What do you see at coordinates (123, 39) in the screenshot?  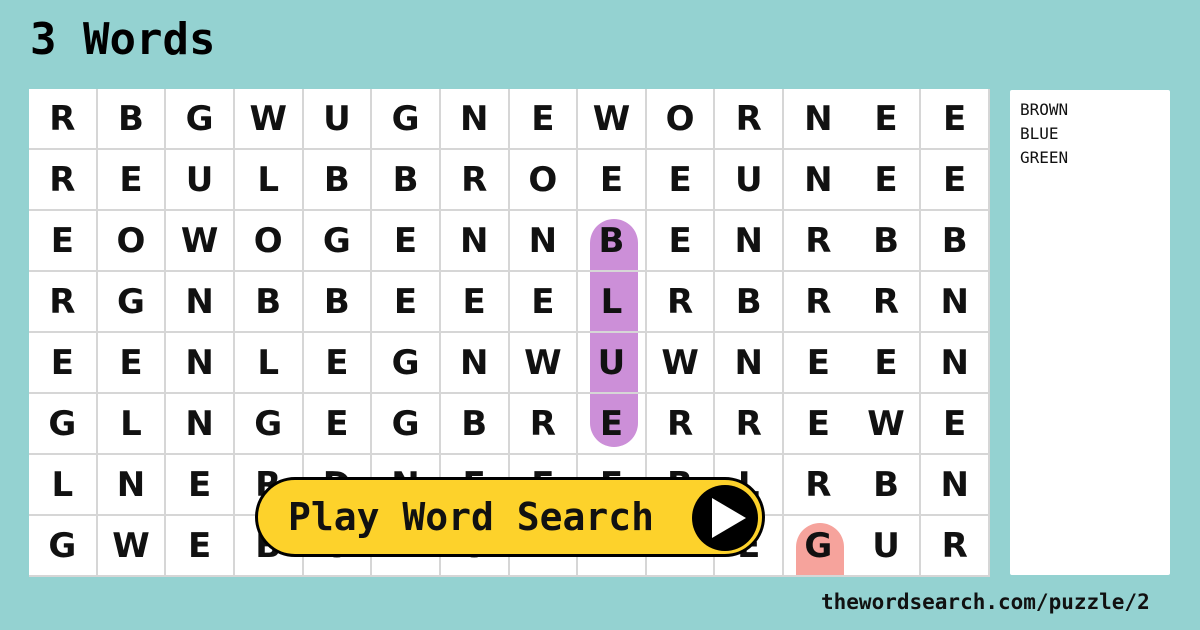 I see `puzzle-title: 3 Words` at bounding box center [123, 39].